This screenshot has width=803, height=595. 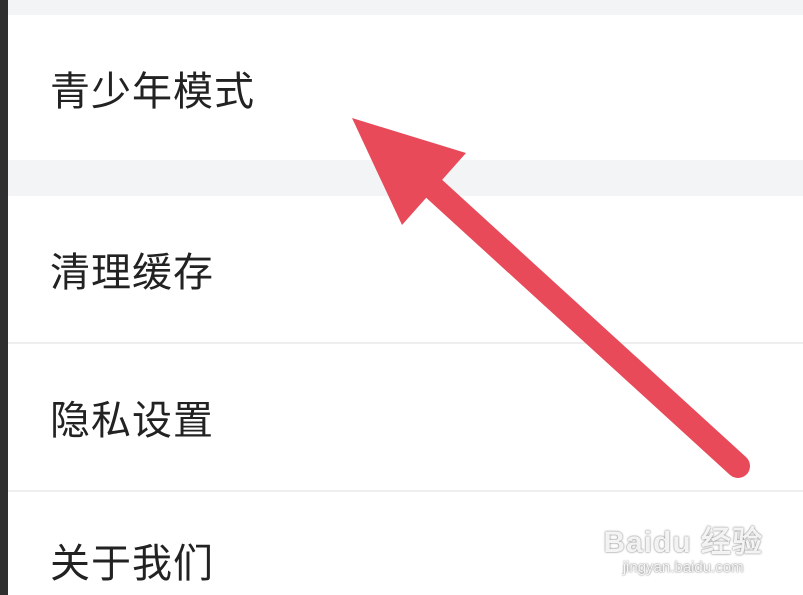 I want to click on watermark-url: jingyan.baidu.com, so click(x=683, y=567).